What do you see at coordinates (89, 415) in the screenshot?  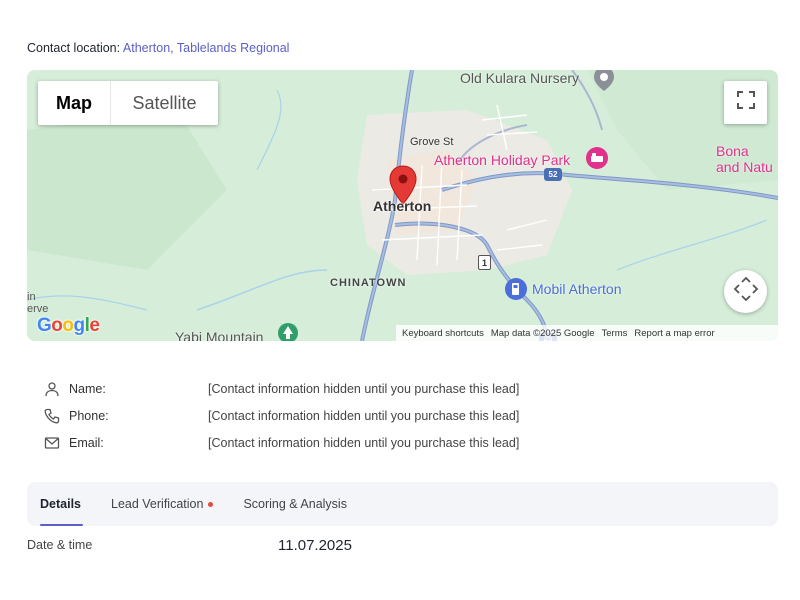 I see `phone-label: Phone:` at bounding box center [89, 415].